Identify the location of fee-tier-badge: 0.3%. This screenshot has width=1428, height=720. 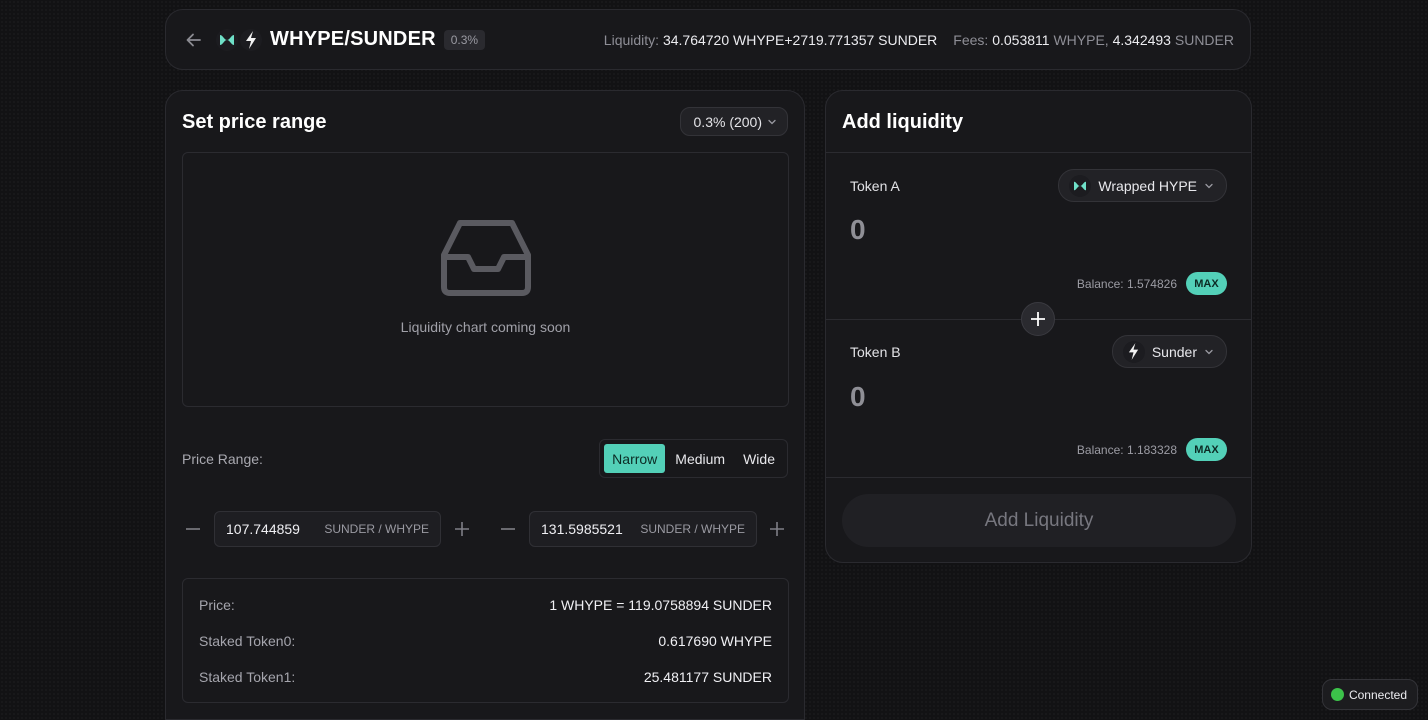
(464, 39).